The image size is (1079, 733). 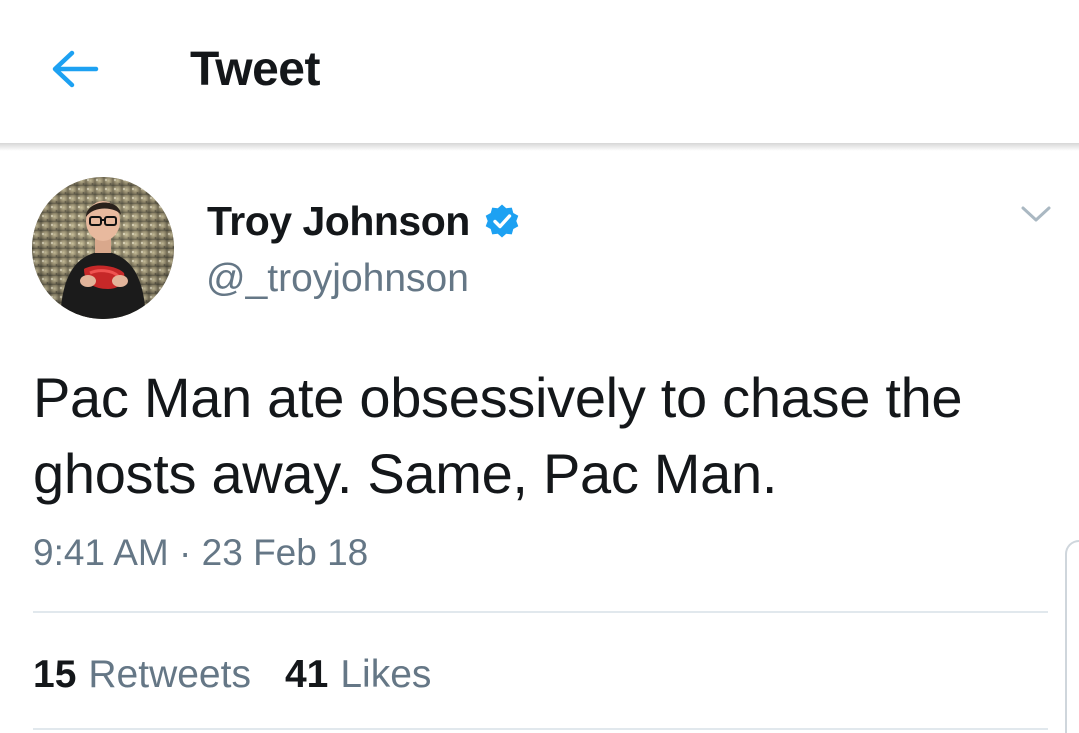 What do you see at coordinates (103, 248) in the screenshot?
I see `avatar` at bounding box center [103, 248].